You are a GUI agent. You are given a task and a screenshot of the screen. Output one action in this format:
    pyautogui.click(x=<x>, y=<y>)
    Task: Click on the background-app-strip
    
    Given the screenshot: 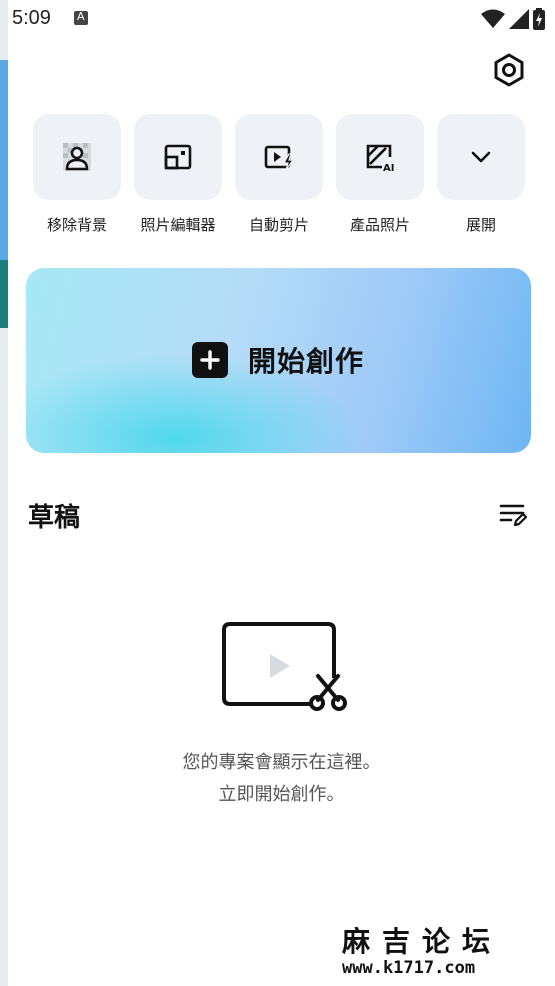 What is the action you would take?
    pyautogui.click(x=4, y=160)
    